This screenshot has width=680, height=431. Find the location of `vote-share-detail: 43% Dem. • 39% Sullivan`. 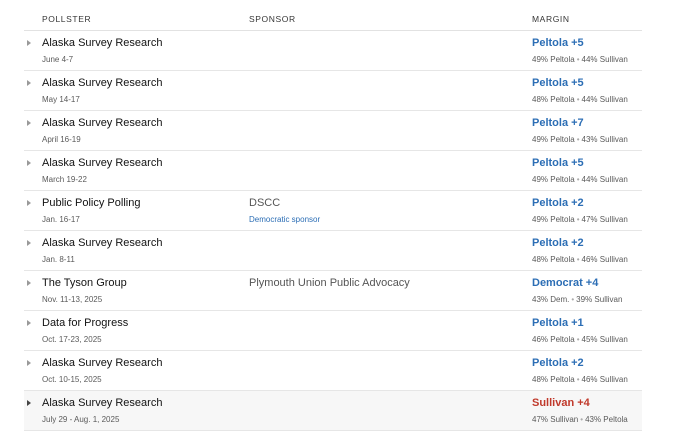

vote-share-detail: 43% Dem. • 39% Sullivan is located at coordinates (577, 299).